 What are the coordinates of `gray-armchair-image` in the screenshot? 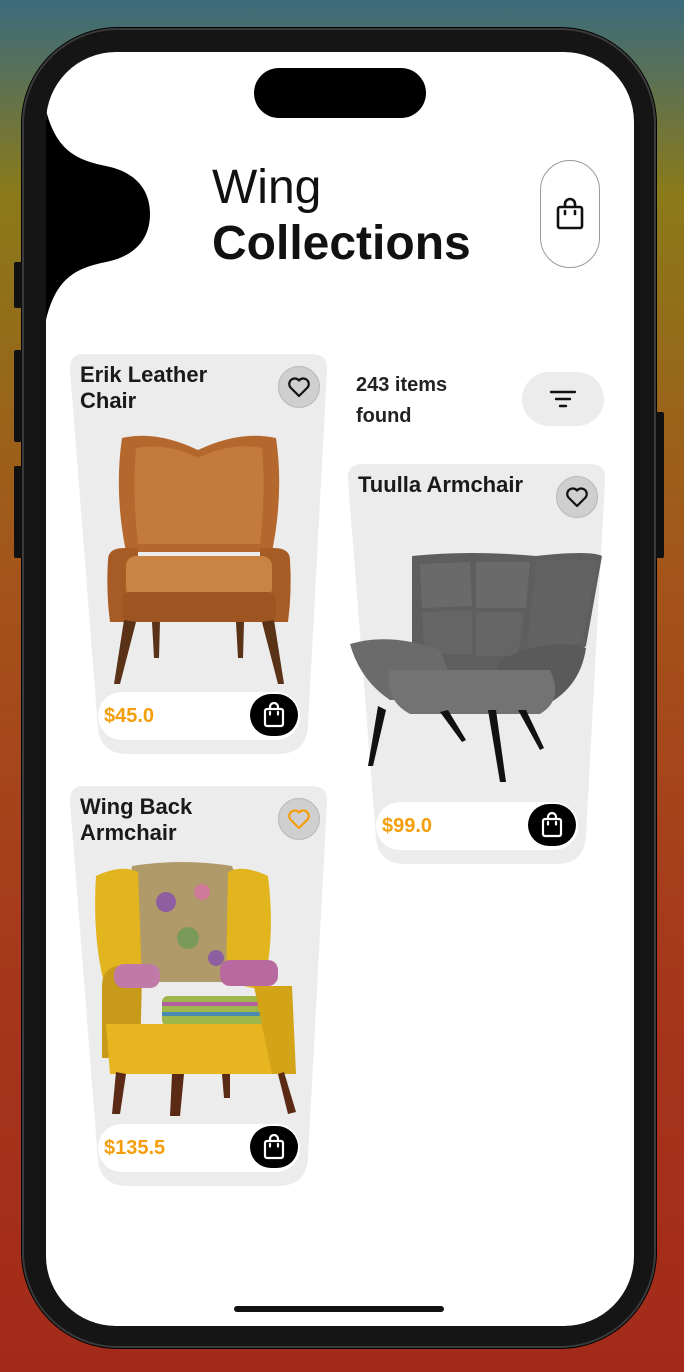 It's located at (476, 667).